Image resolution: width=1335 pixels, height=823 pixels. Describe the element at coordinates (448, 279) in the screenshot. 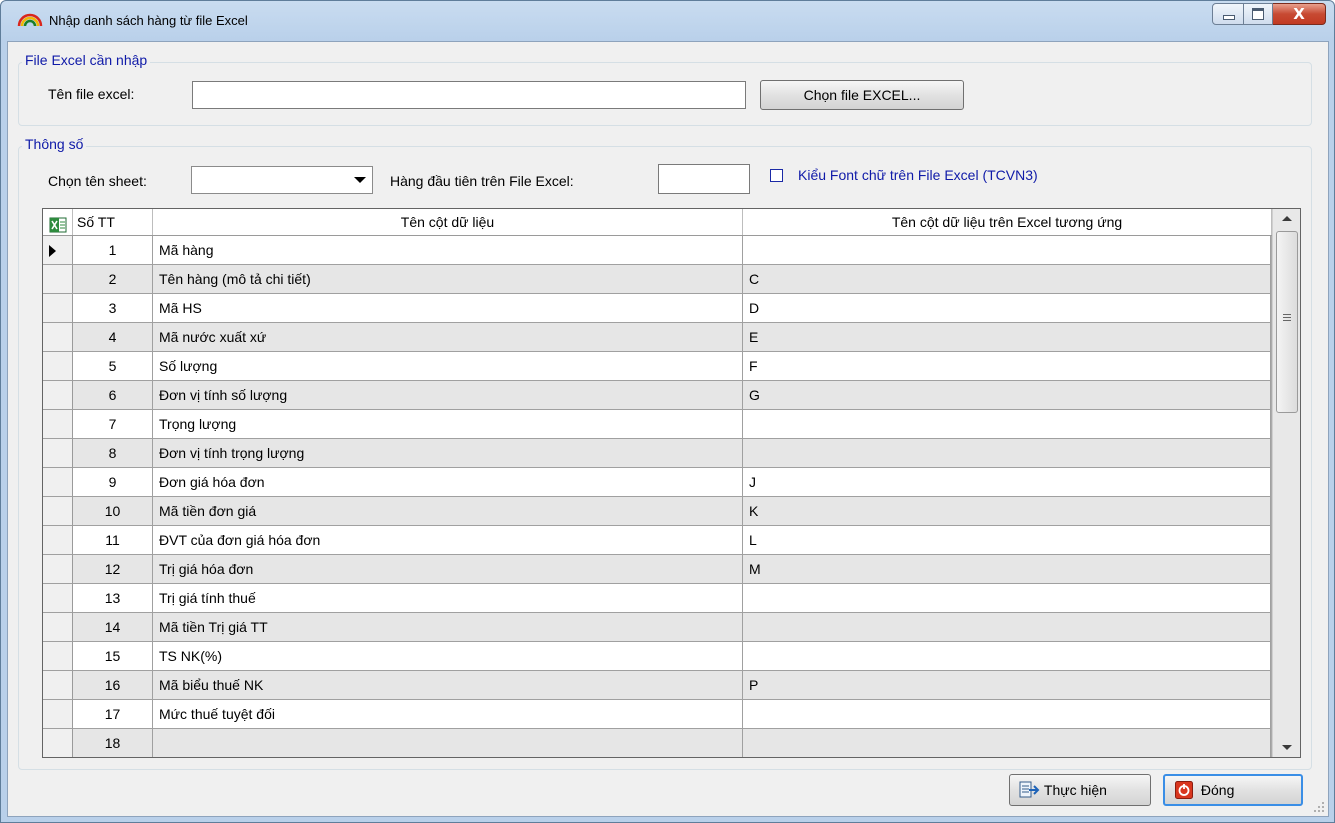

I see `data-name-cell: Tên hàng (mô tả chi tiết)` at that location.